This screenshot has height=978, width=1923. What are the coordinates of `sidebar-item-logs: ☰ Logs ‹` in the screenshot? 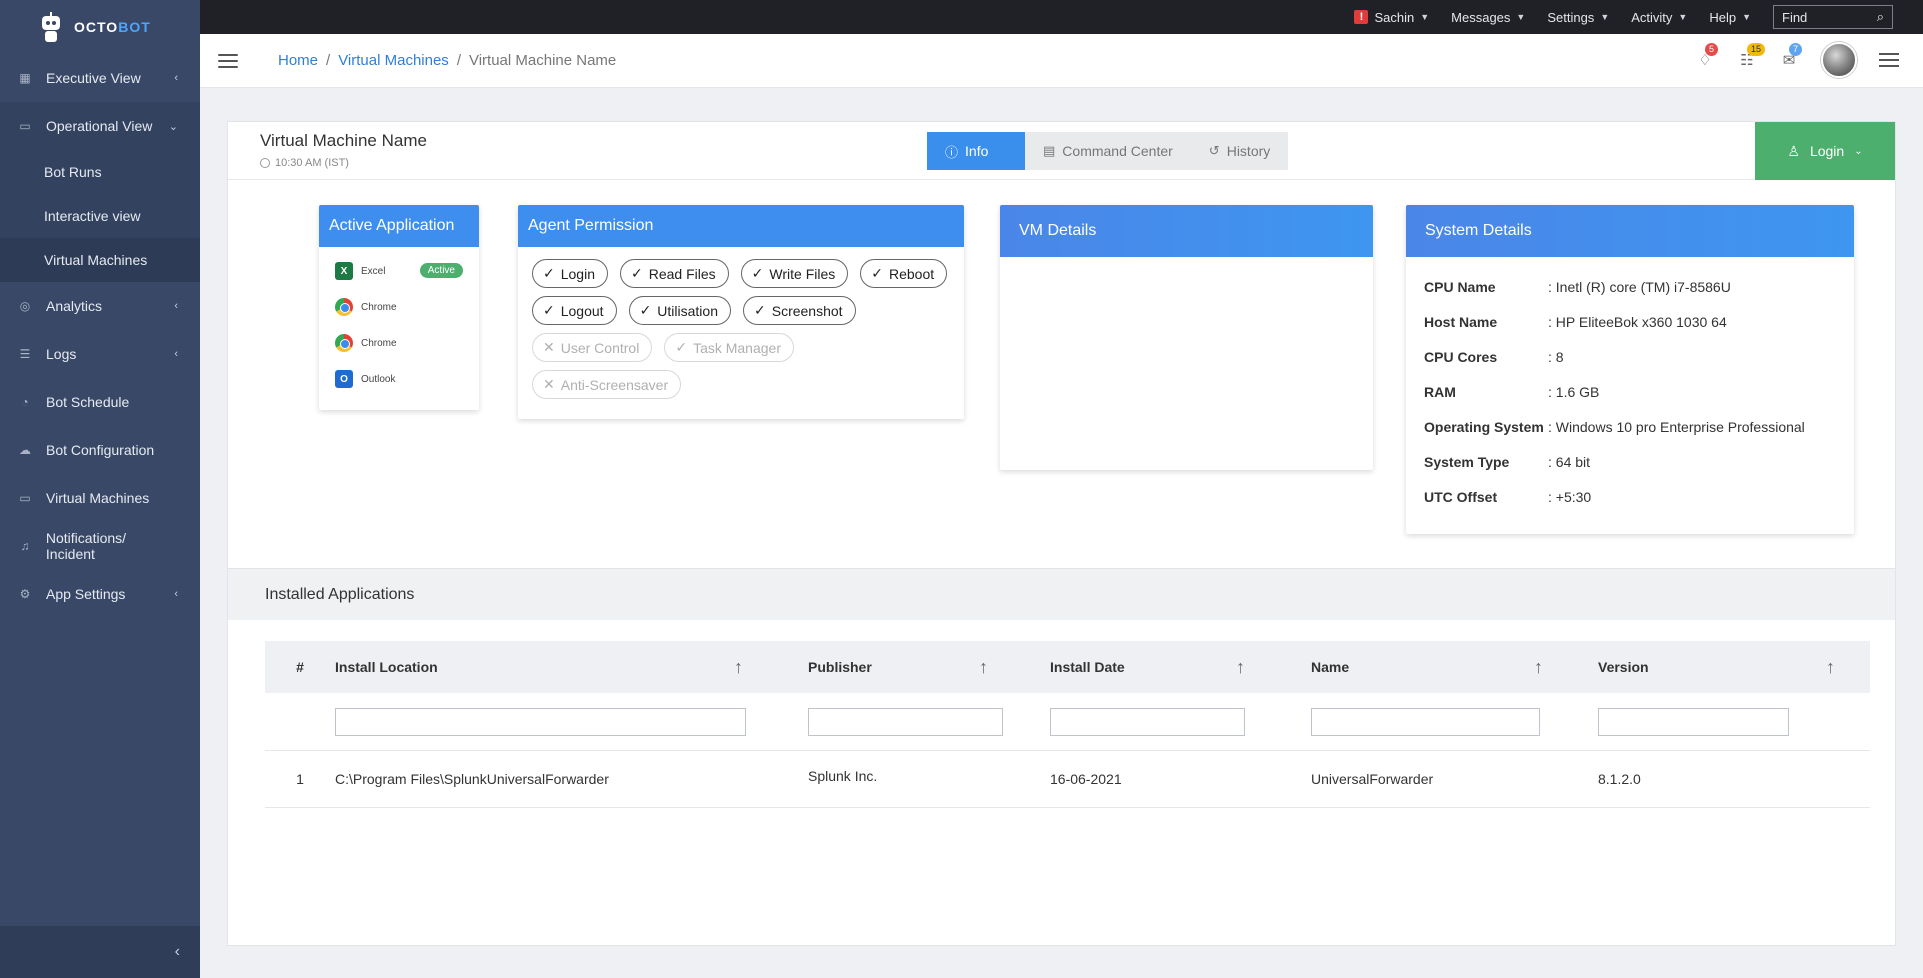 It's located at (100, 354).